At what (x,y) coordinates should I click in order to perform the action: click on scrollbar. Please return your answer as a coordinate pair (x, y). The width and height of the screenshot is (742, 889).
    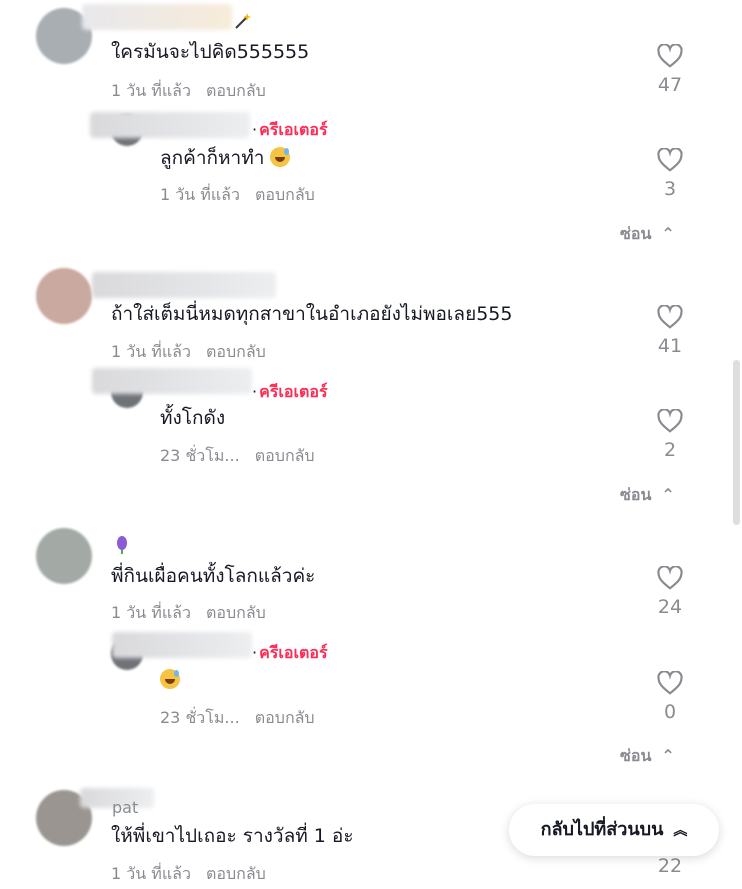
    Looking at the image, I should click on (736, 442).